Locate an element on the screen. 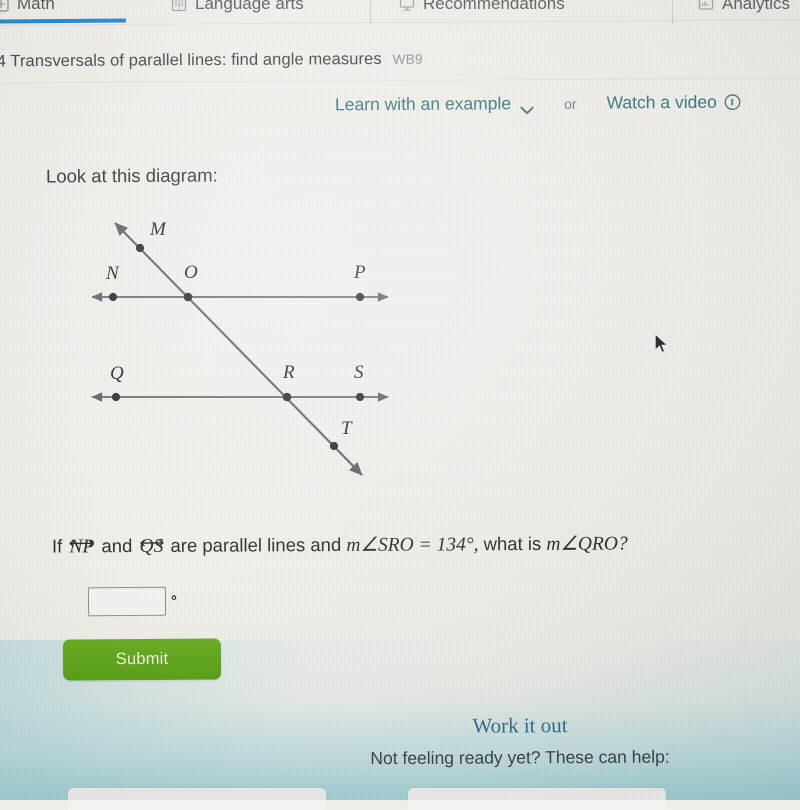  line-notation-NP: NP is located at coordinates (81, 546).